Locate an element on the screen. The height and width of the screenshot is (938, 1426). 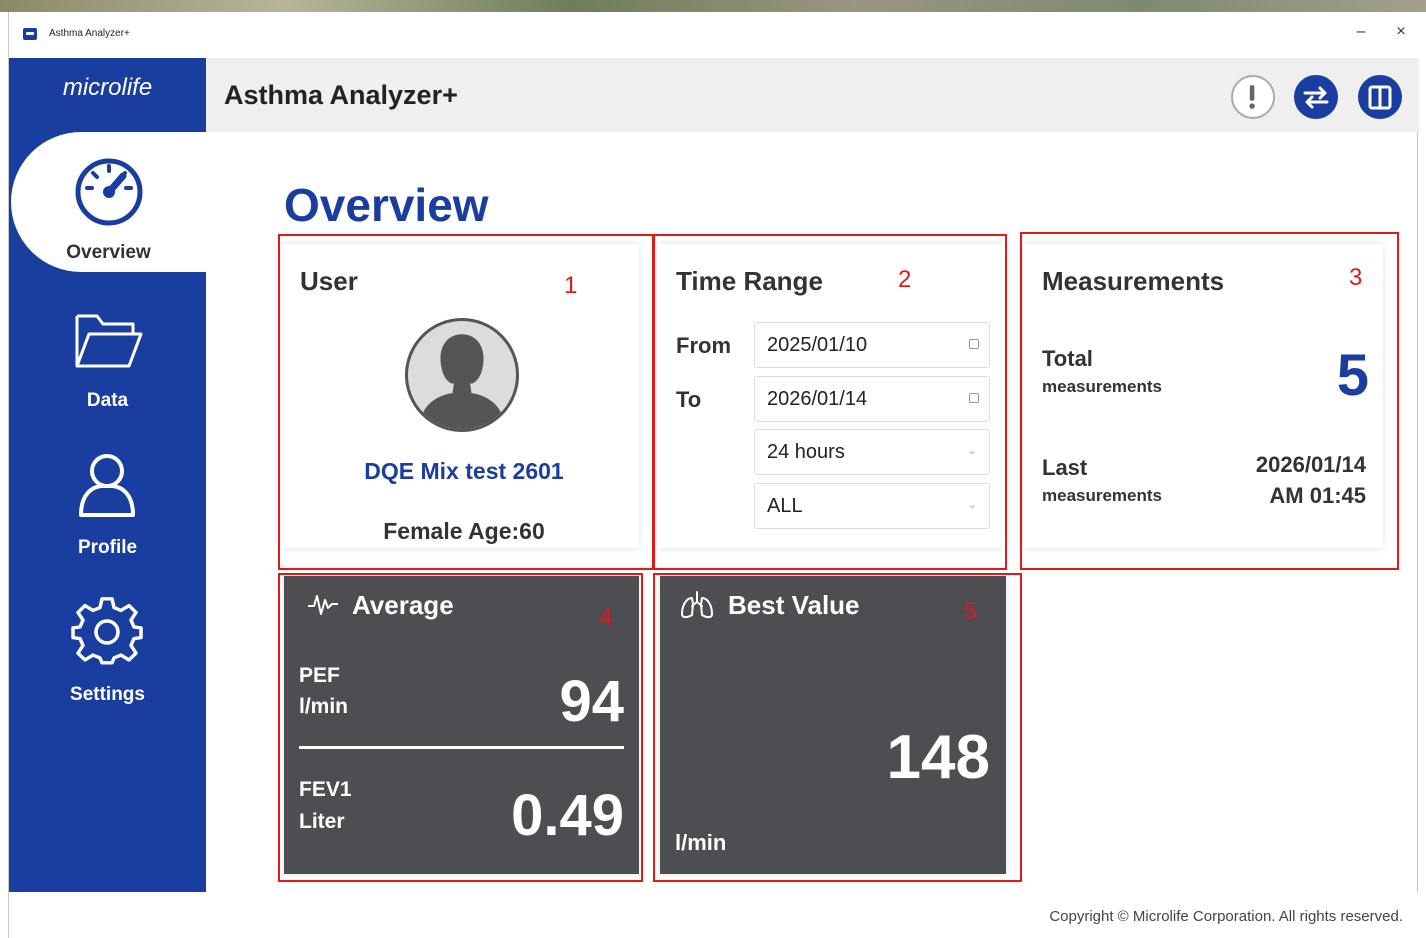
fev1-label: FEV1 is located at coordinates (325, 789).